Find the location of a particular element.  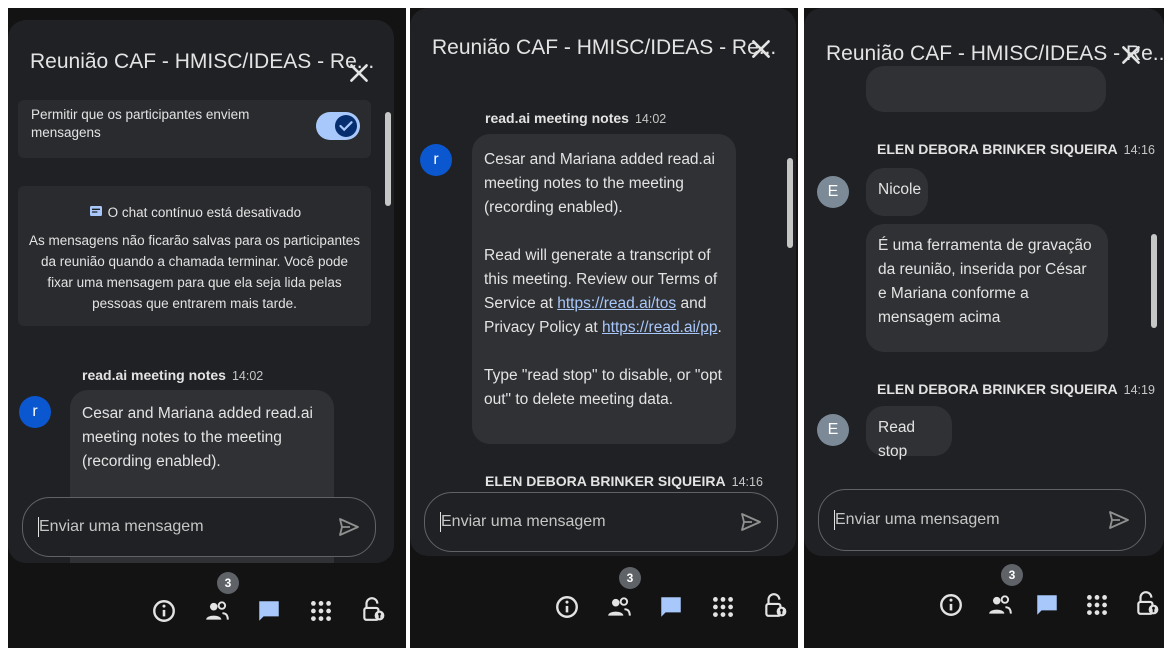

message-bubble-partial is located at coordinates (986, 89).